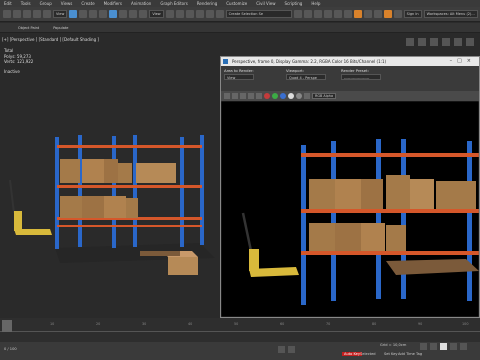 This screenshot has width=480, height=360. What do you see at coordinates (265, 3) in the screenshot?
I see `menu-civil-view: Civil View` at bounding box center [265, 3].